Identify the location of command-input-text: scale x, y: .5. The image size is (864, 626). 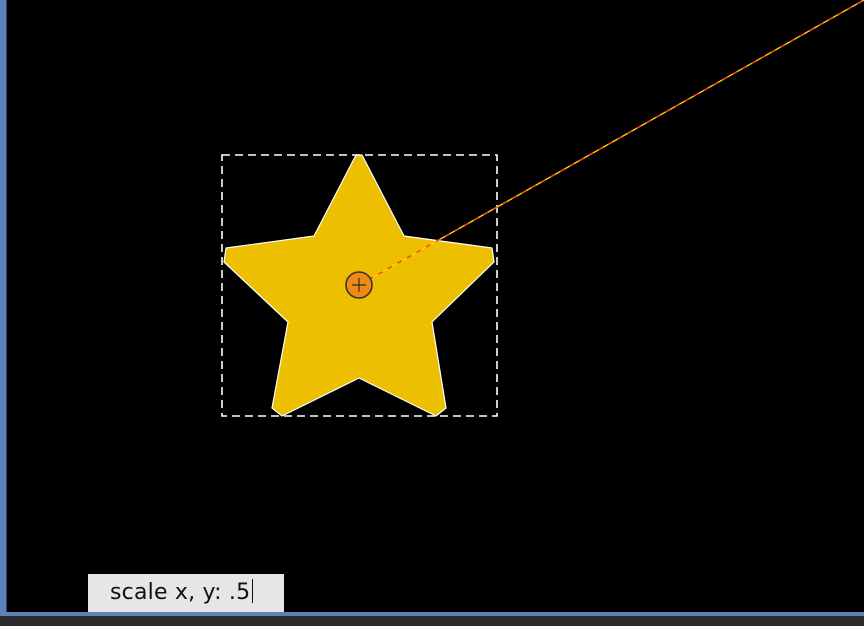
(180, 592).